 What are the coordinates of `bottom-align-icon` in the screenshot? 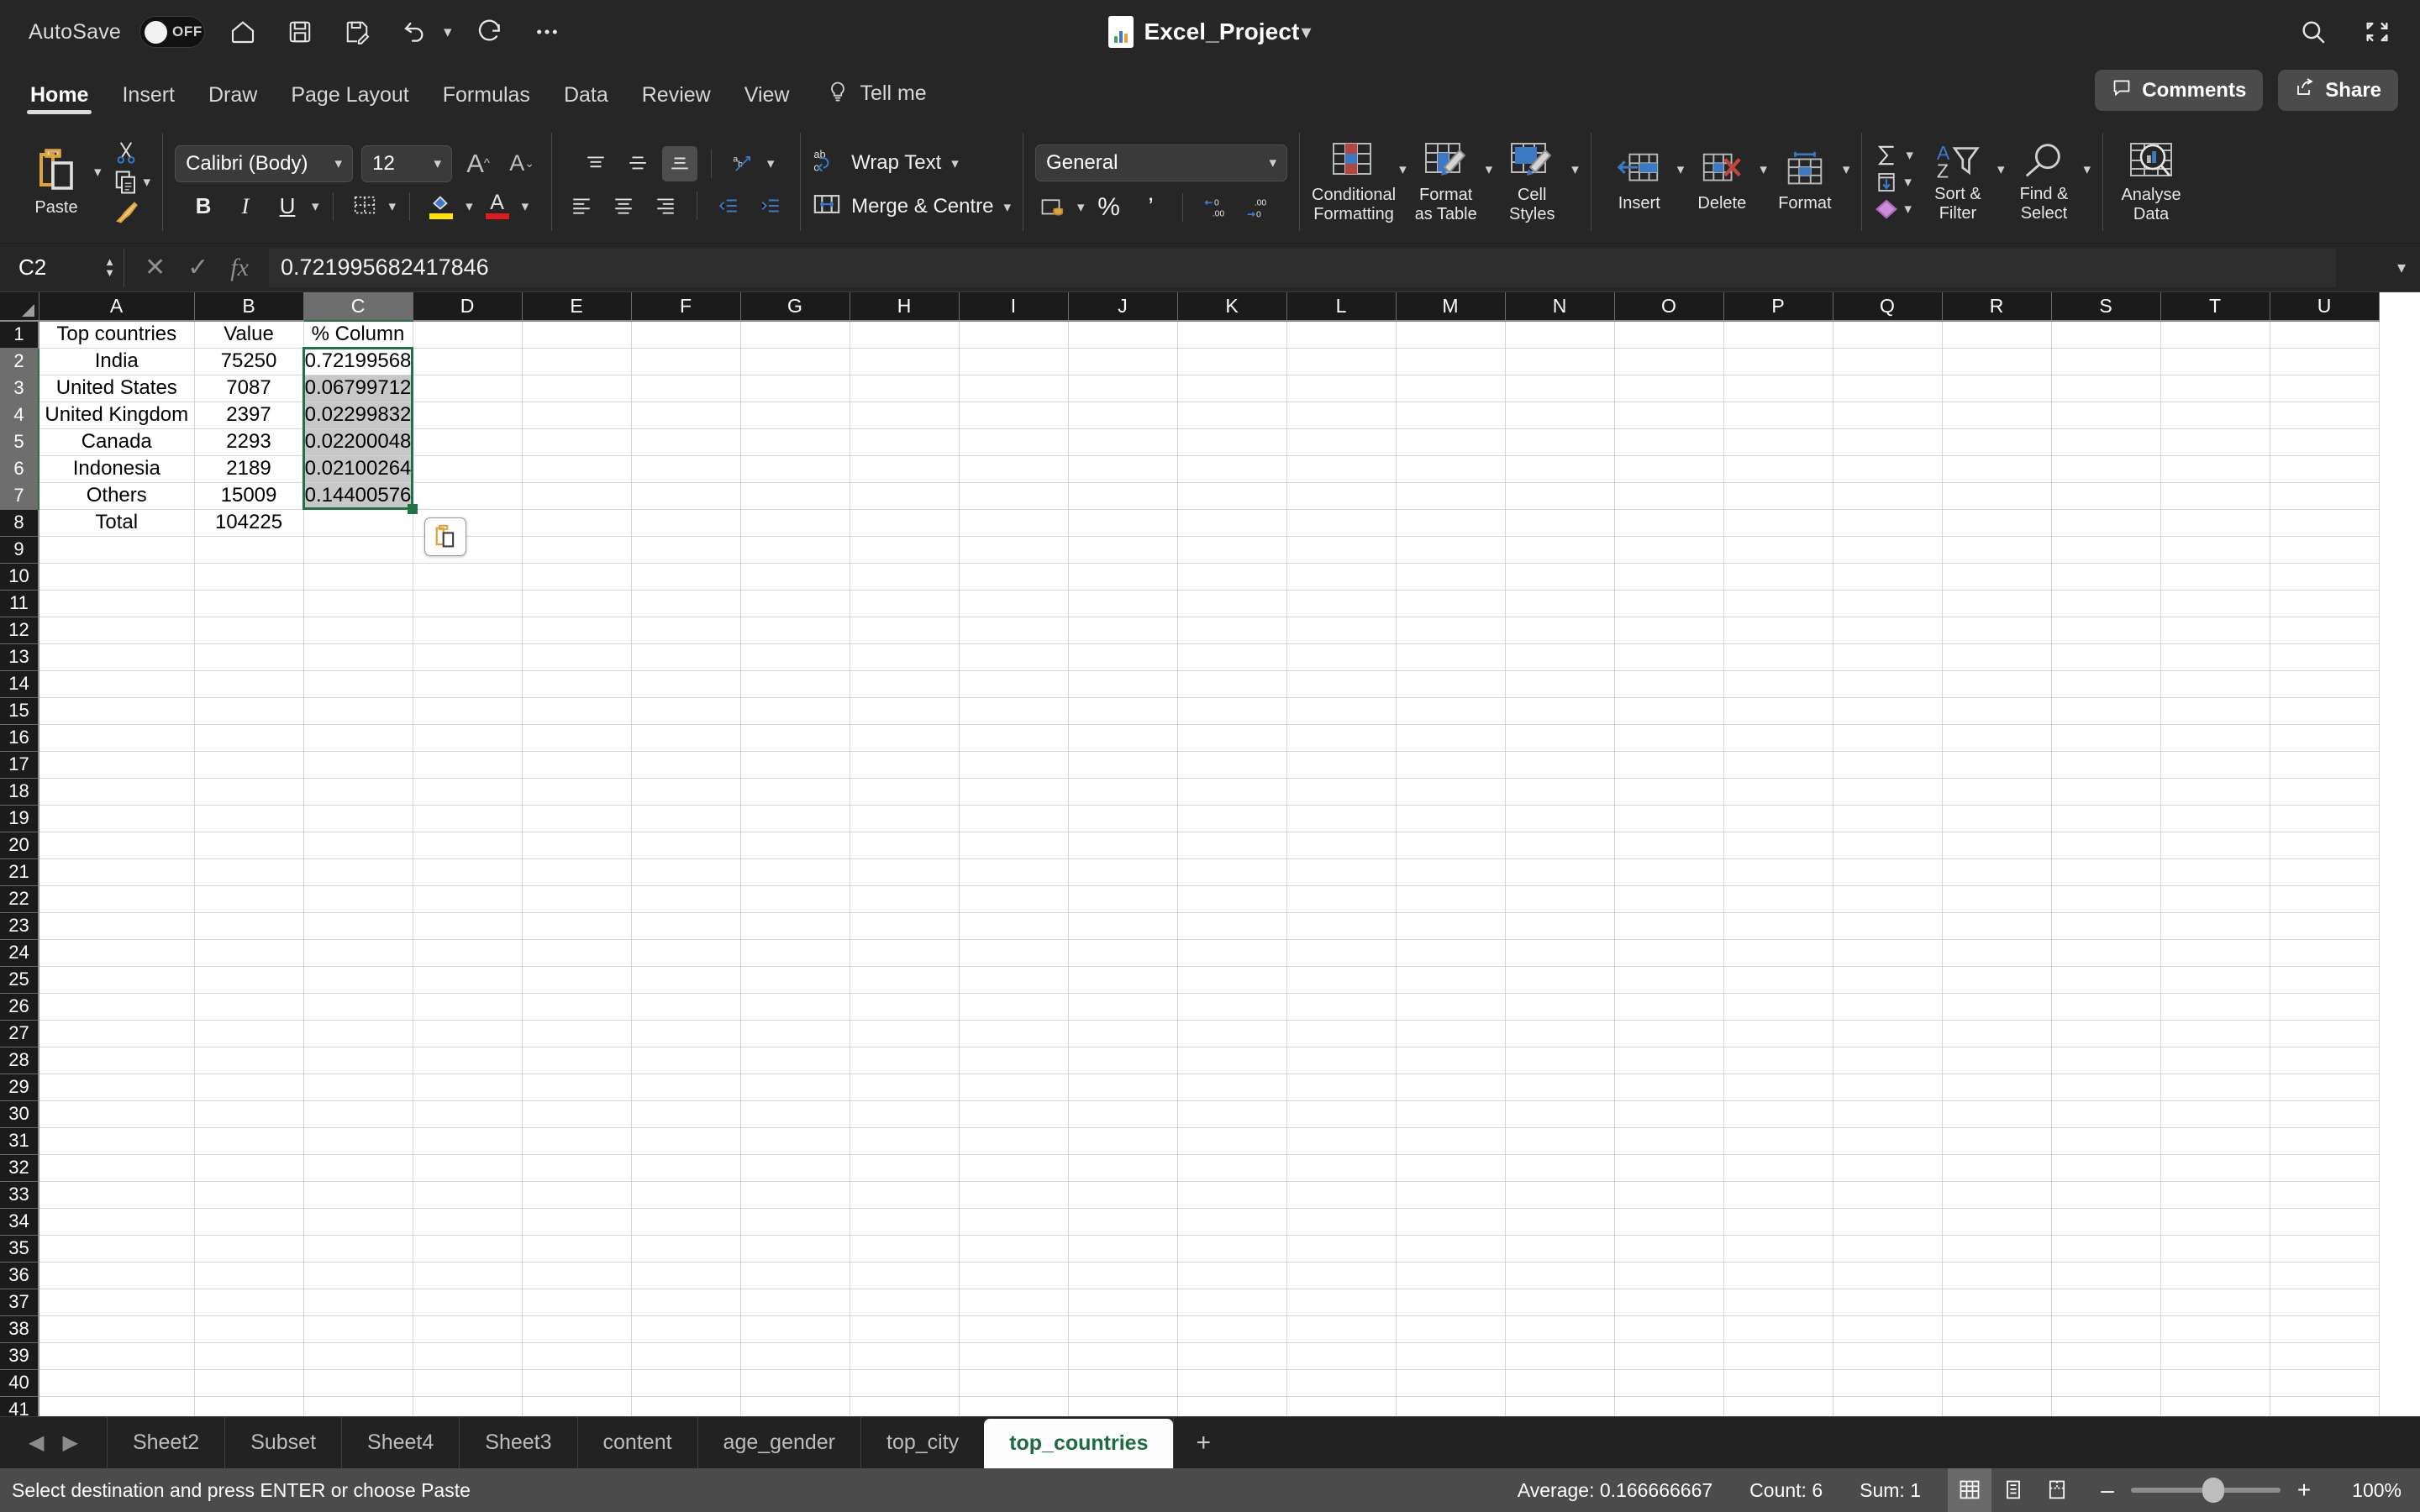 It's located at (679, 163).